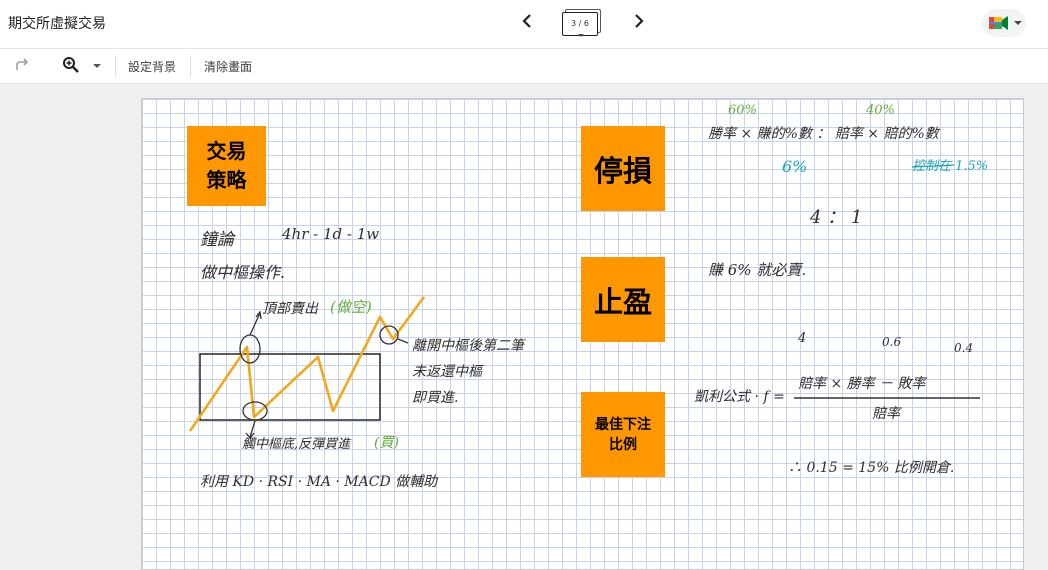 The width and height of the screenshot is (1048, 570). What do you see at coordinates (795, 166) in the screenshot?
I see `profit-percent: 6%` at bounding box center [795, 166].